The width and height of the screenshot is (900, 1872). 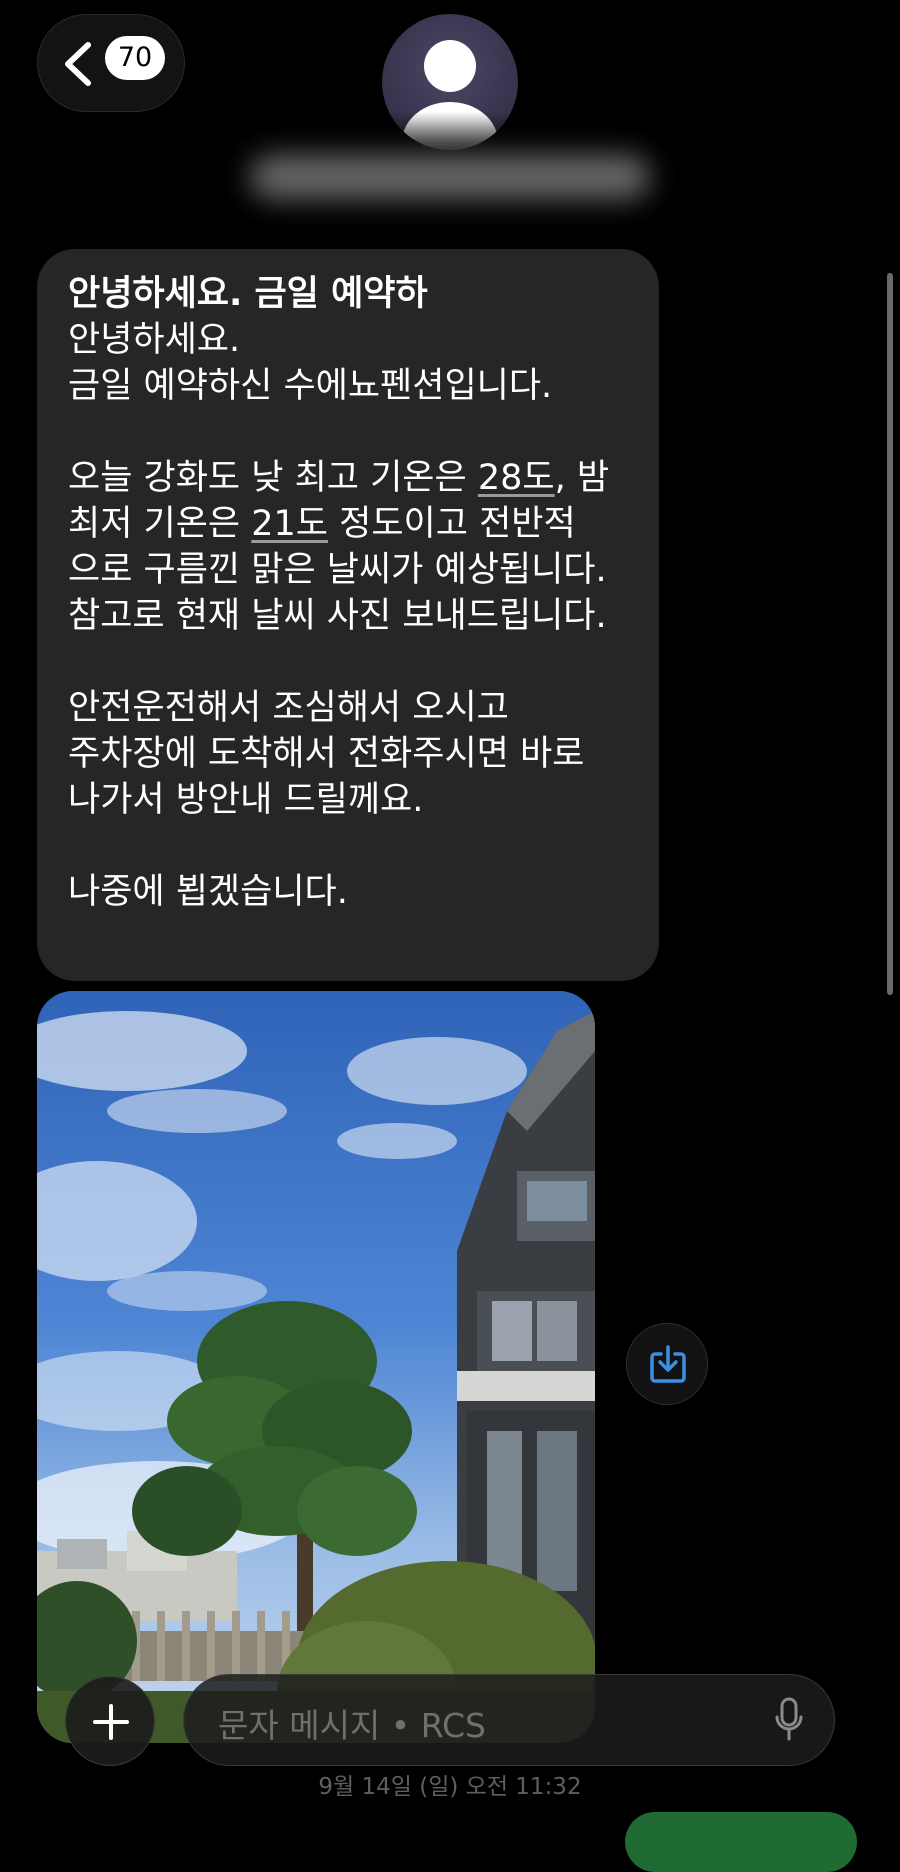 I want to click on scrollbar, so click(x=890, y=634).